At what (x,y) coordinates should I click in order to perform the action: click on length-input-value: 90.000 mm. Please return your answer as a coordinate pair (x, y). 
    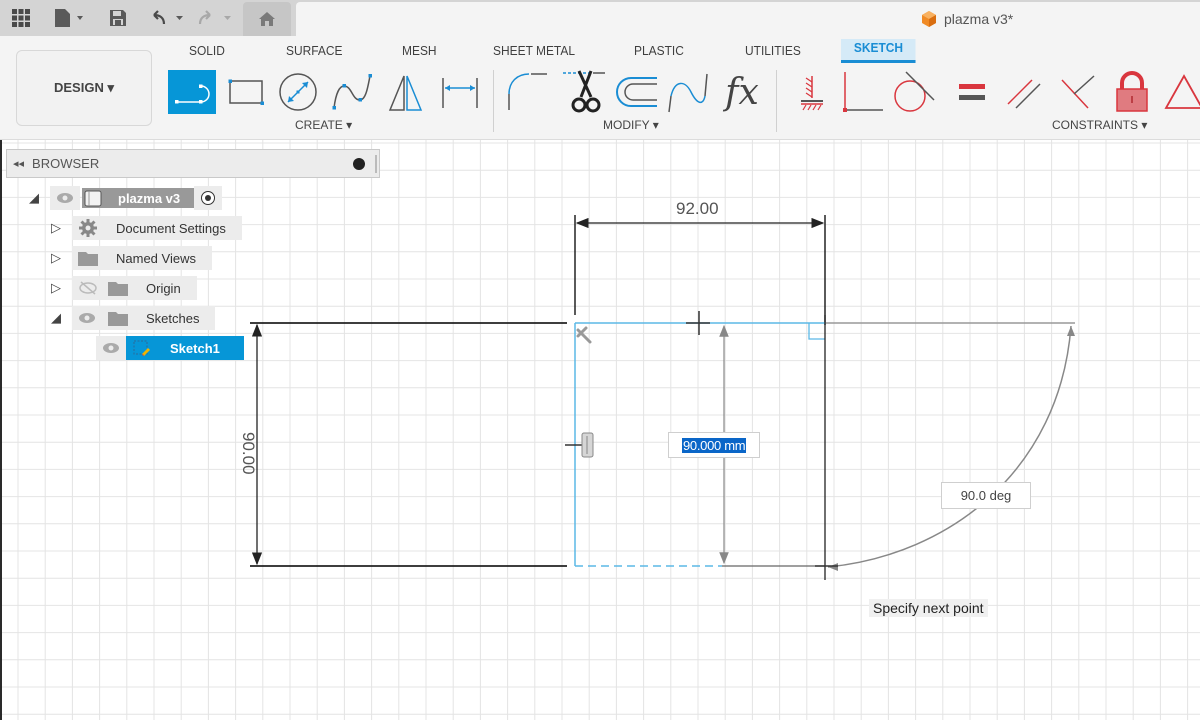
    Looking at the image, I should click on (714, 445).